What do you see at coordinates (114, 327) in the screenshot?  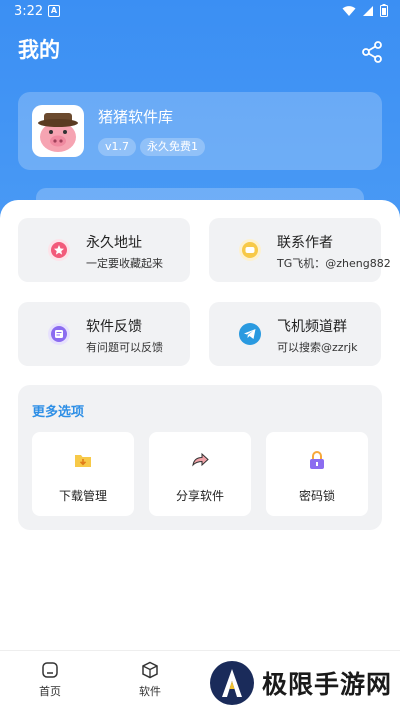 I see `tile-title: 软件反馈` at bounding box center [114, 327].